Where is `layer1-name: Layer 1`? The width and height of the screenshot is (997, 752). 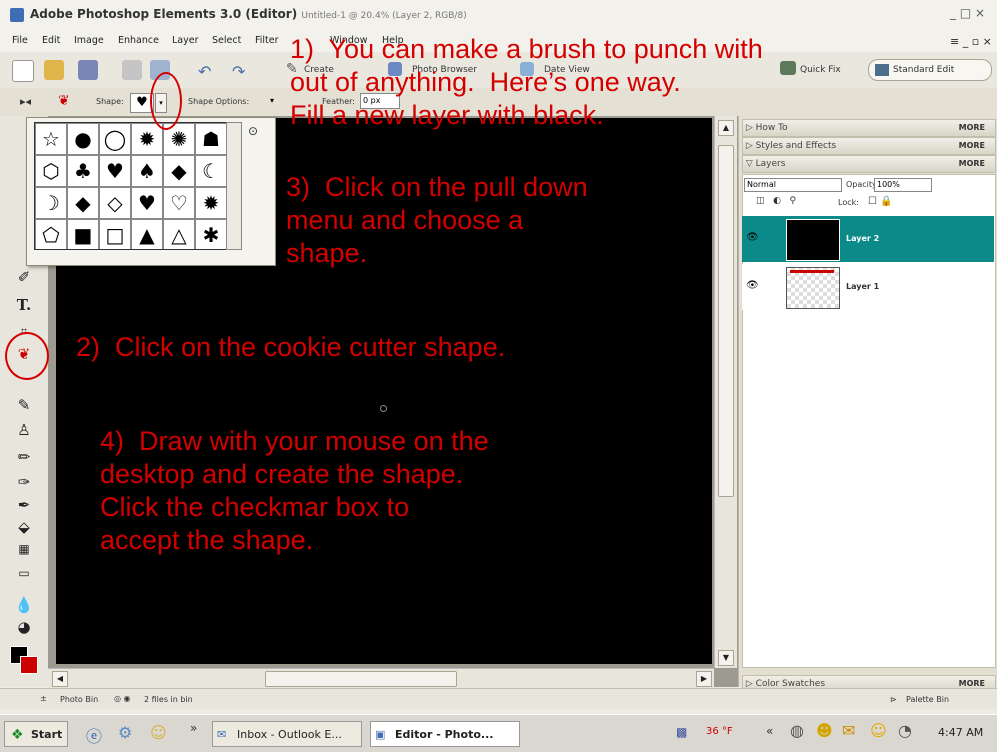 layer1-name: Layer 1 is located at coordinates (862, 286).